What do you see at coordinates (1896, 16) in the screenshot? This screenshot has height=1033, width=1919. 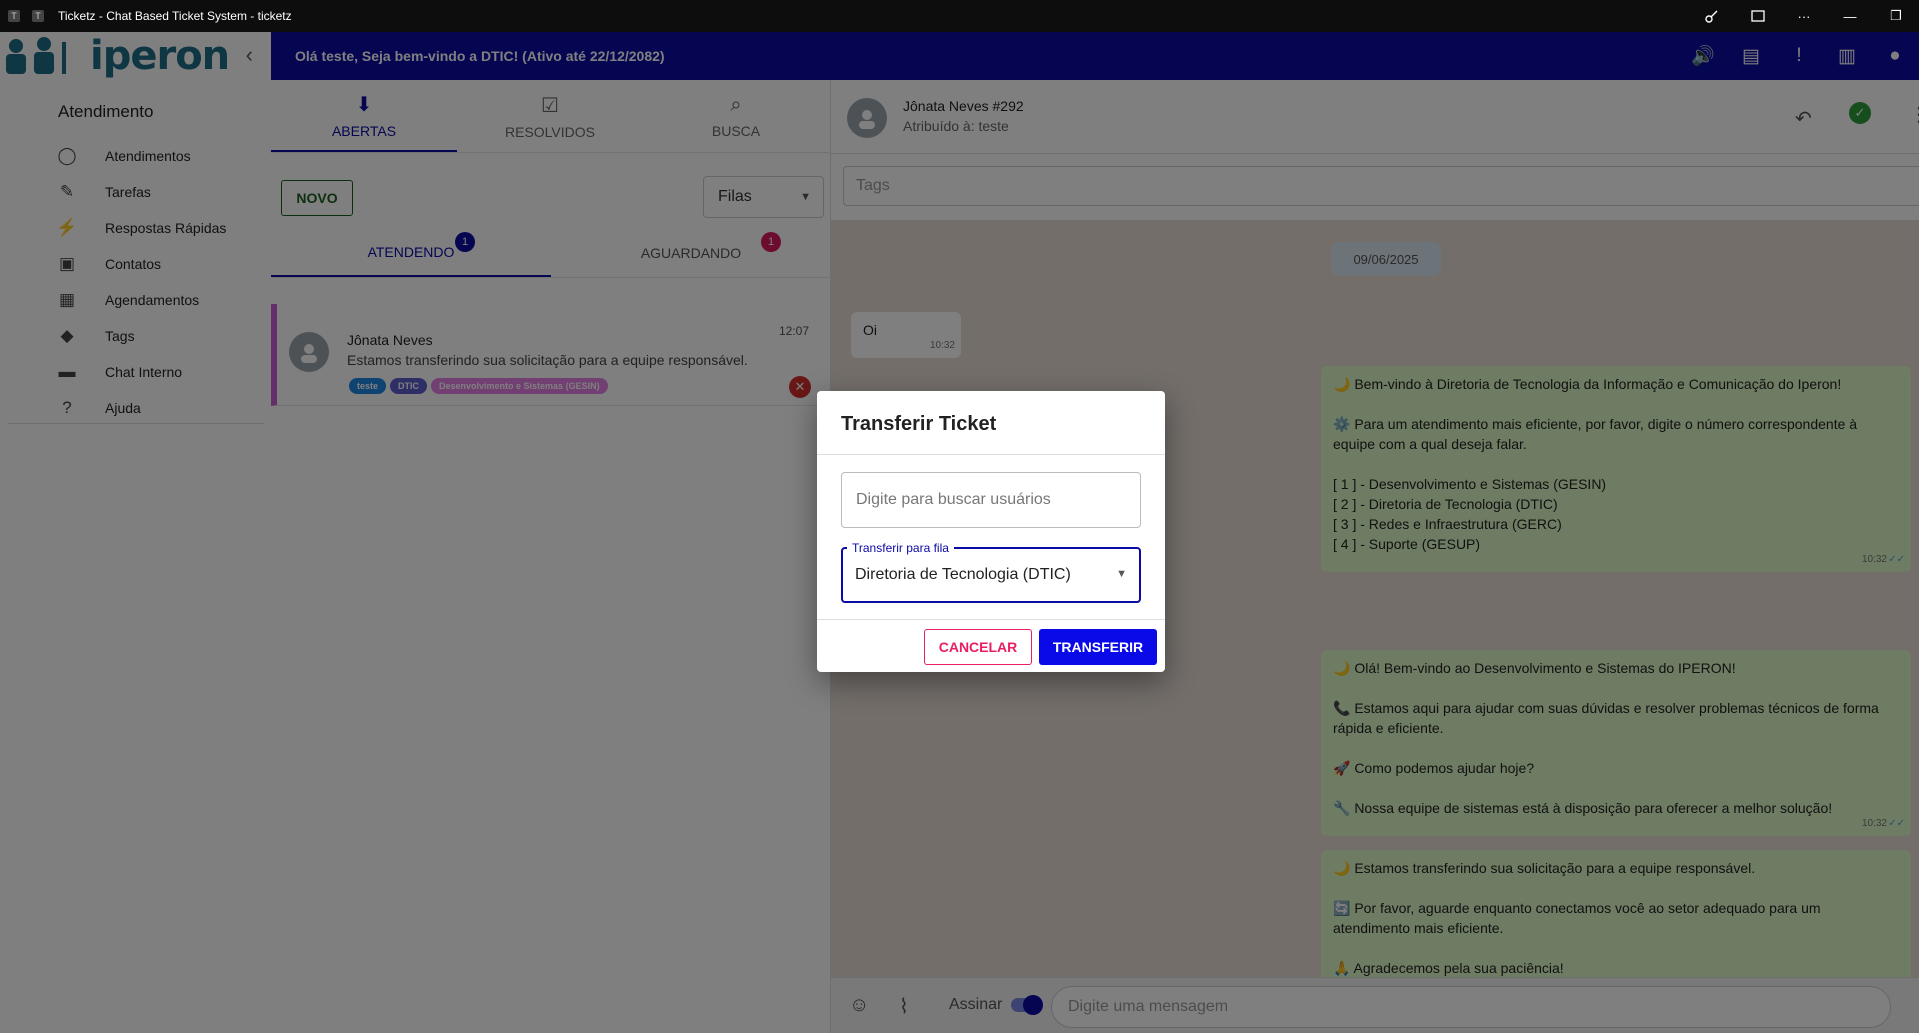 I see `restore-icon: ❐` at bounding box center [1896, 16].